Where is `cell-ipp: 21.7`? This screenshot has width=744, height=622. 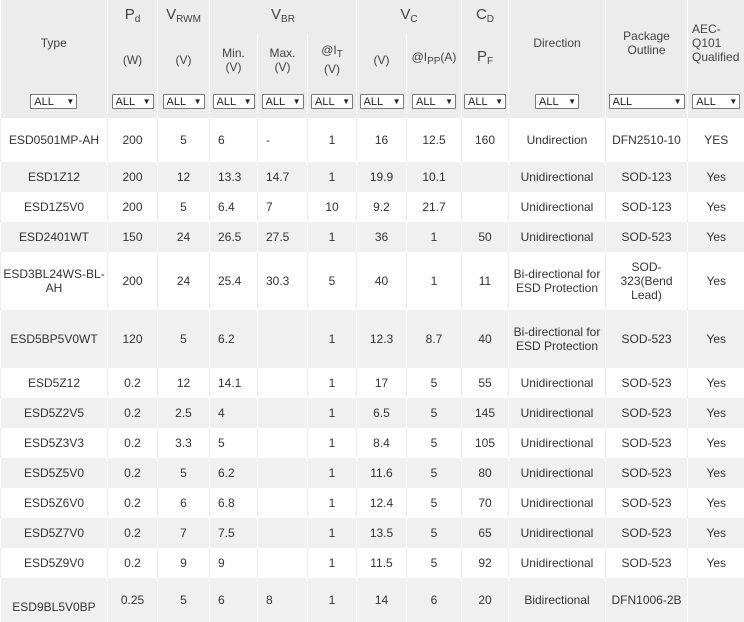 cell-ipp: 21.7 is located at coordinates (434, 207).